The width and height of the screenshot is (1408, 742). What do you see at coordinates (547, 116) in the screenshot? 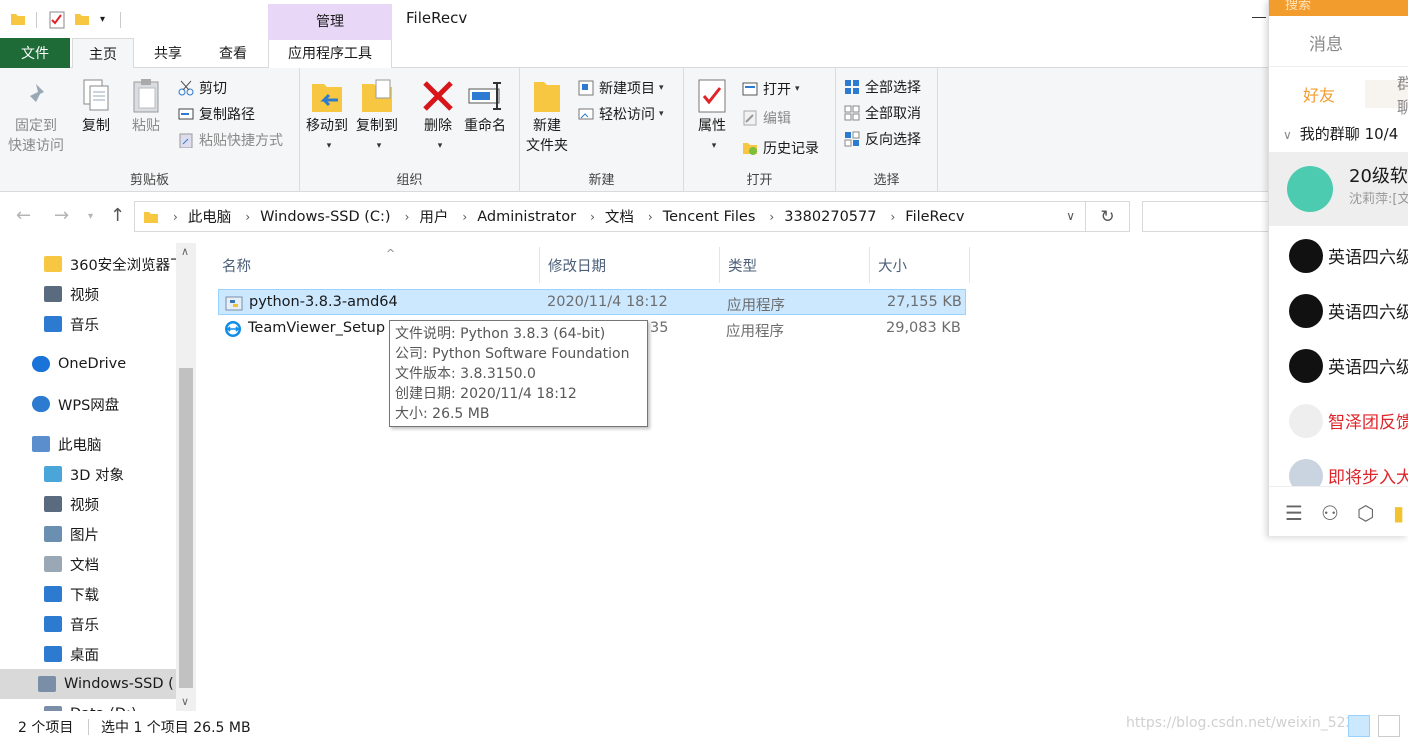
I see `new-folder-button: 新建 文件夹` at bounding box center [547, 116].